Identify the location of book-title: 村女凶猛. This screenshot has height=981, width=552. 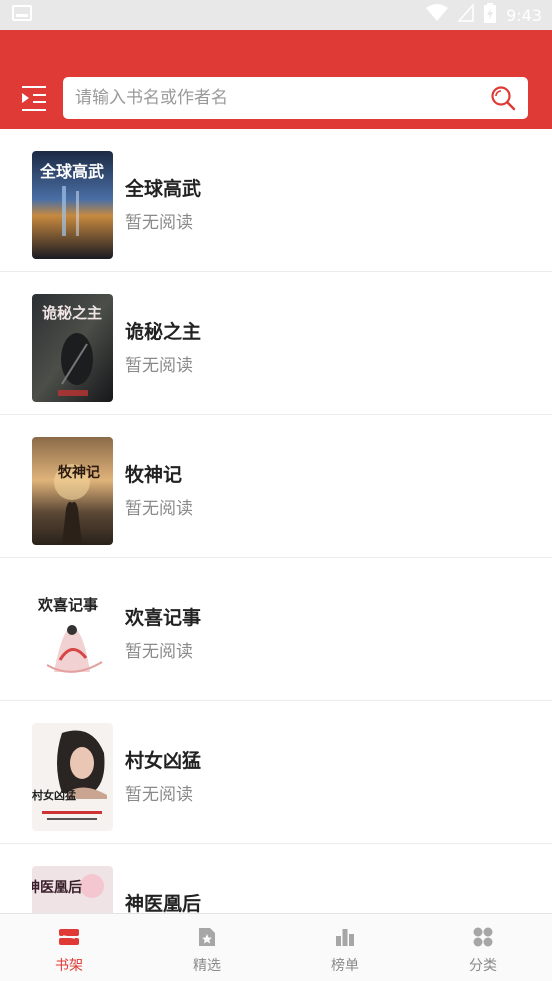
(163, 761).